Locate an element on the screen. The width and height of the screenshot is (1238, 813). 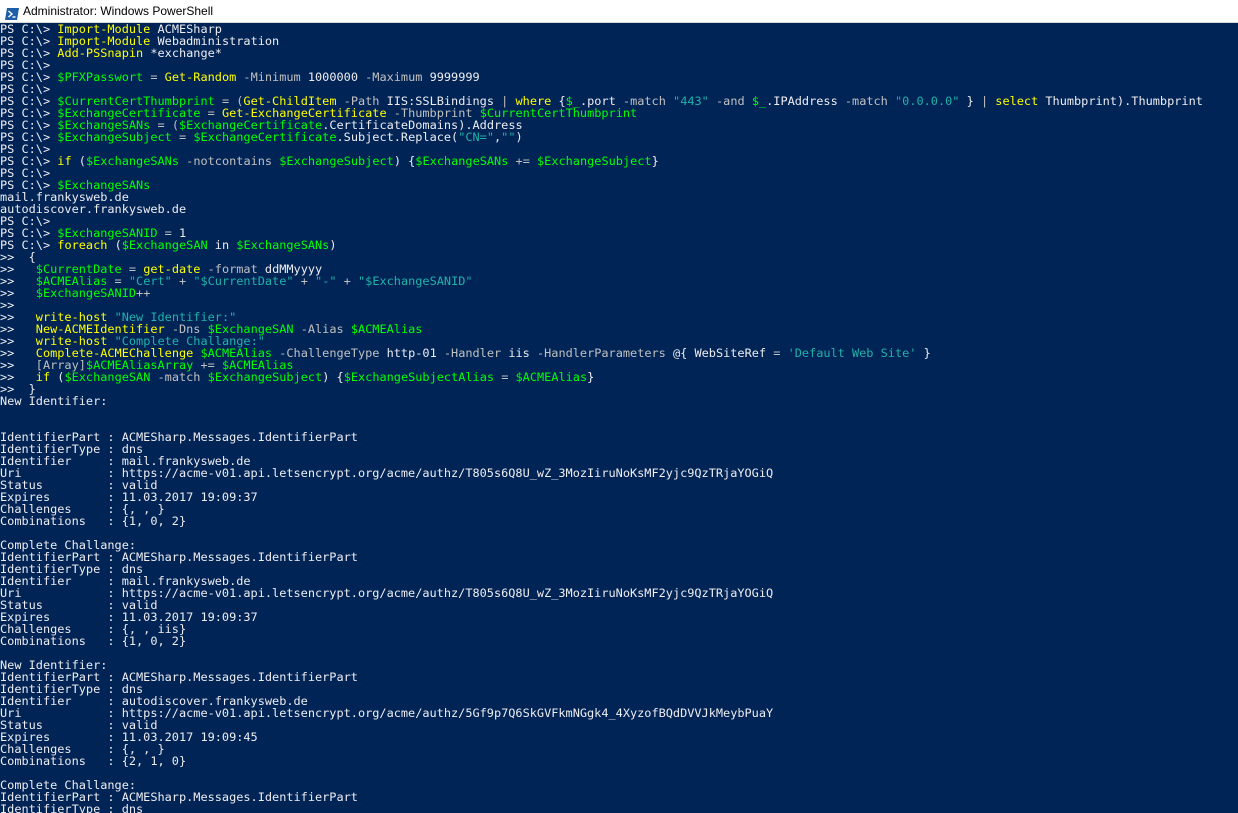
title-bar: Administrator: Windows PowerShell is located at coordinates (619, 11).